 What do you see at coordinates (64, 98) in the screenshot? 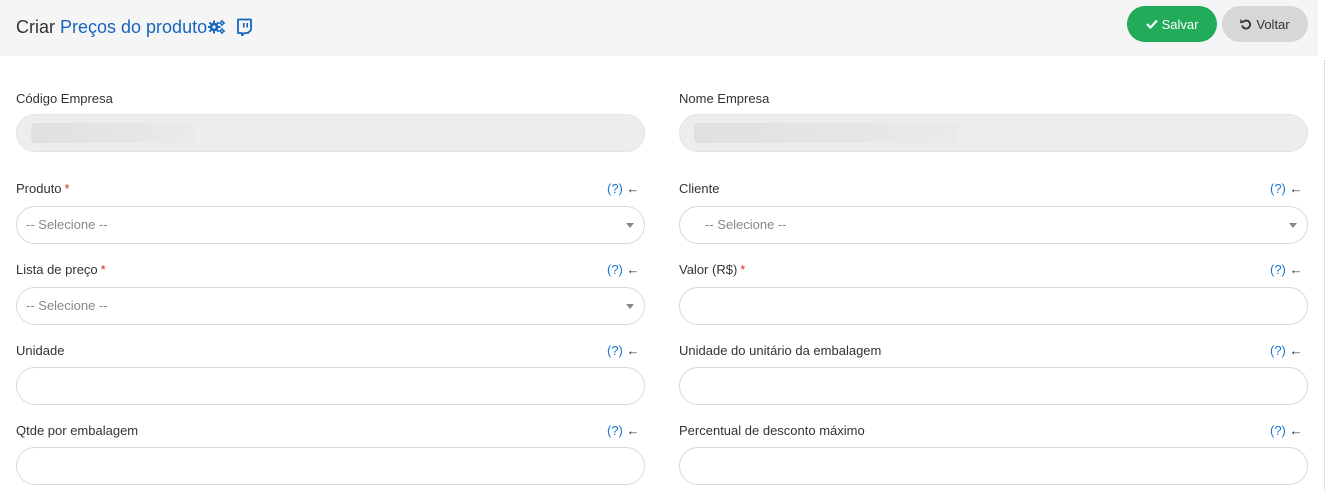
I see `codigo-empresa-label: Código Empresa` at bounding box center [64, 98].